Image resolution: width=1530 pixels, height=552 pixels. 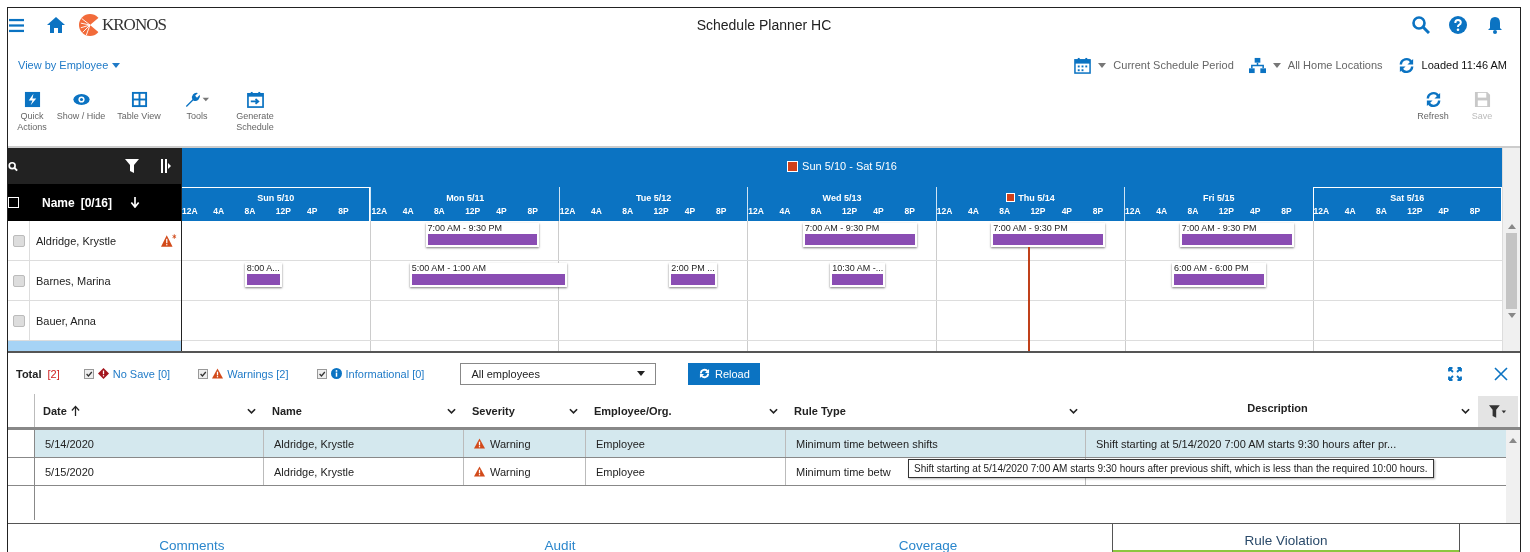 What do you see at coordinates (1482, 99) in the screenshot?
I see `save-icon` at bounding box center [1482, 99].